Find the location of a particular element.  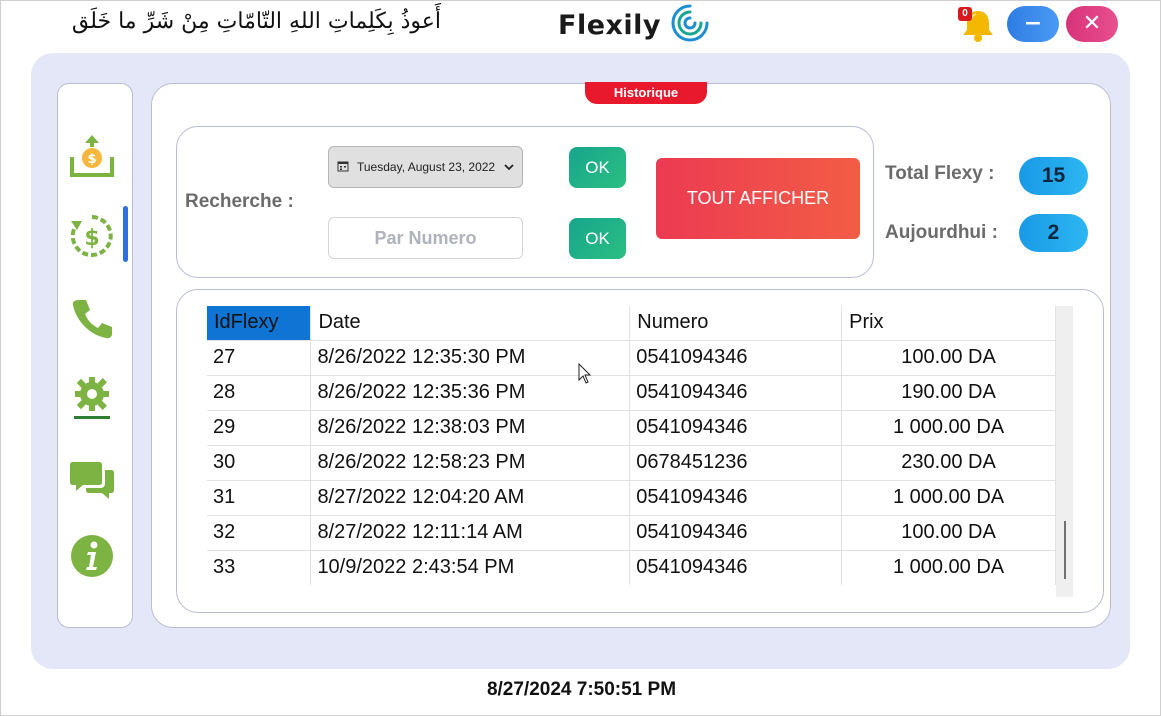

close-button: ✕ is located at coordinates (1092, 24).